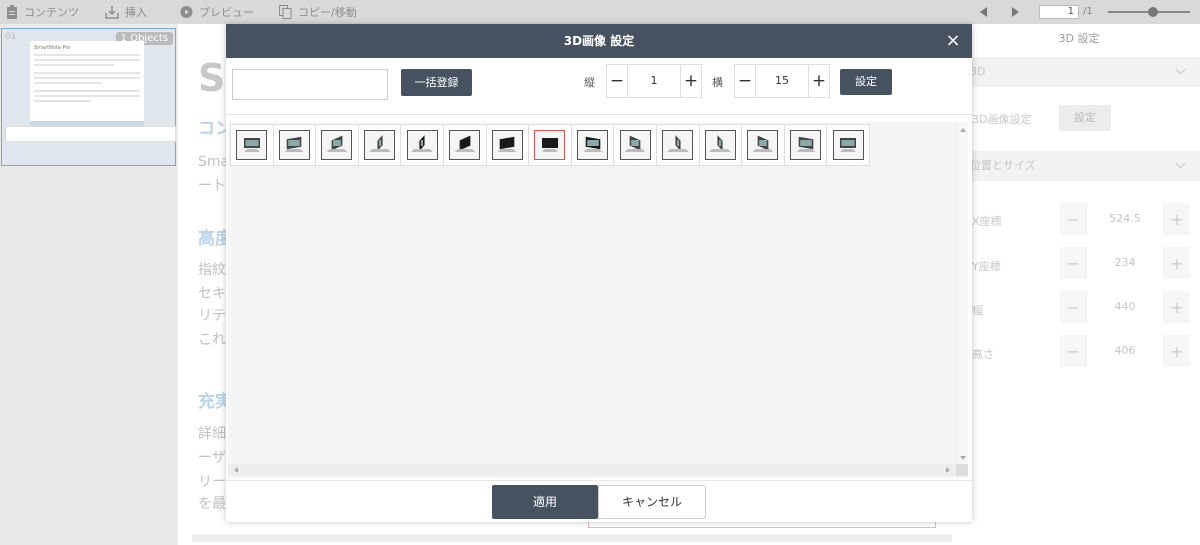  I want to click on rows-stepper: − 1 +, so click(654, 81).